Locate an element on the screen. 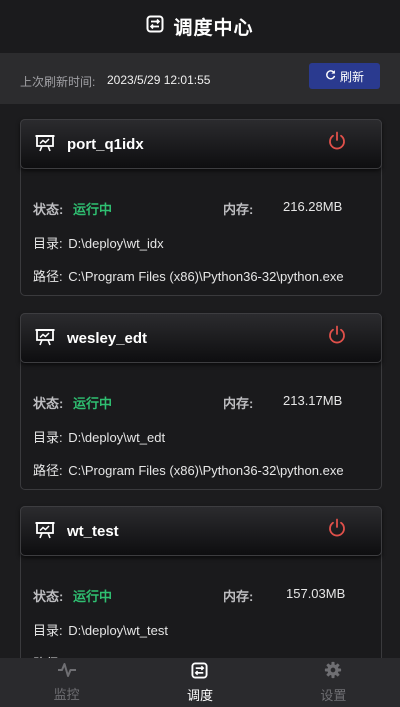  directory-row: 目录: D:\deploy\wt_edt is located at coordinates (99, 436).